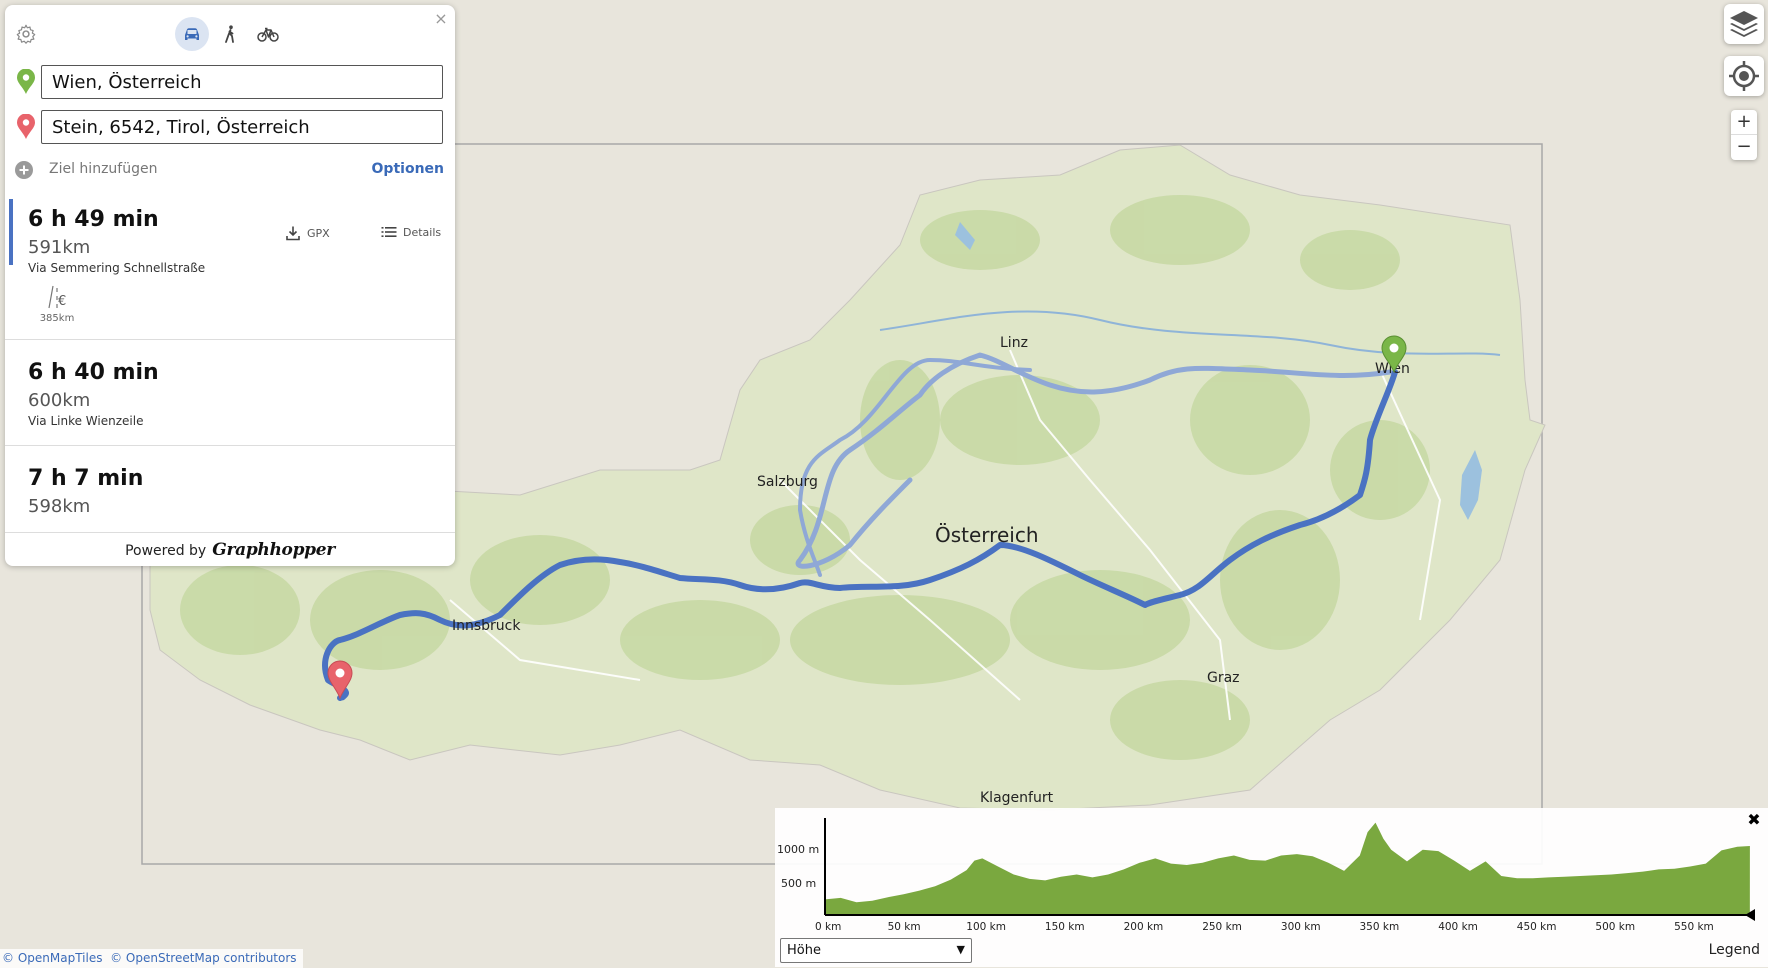  I want to click on route-item-3: 7 h 7 min 598km, so click(230, 489).